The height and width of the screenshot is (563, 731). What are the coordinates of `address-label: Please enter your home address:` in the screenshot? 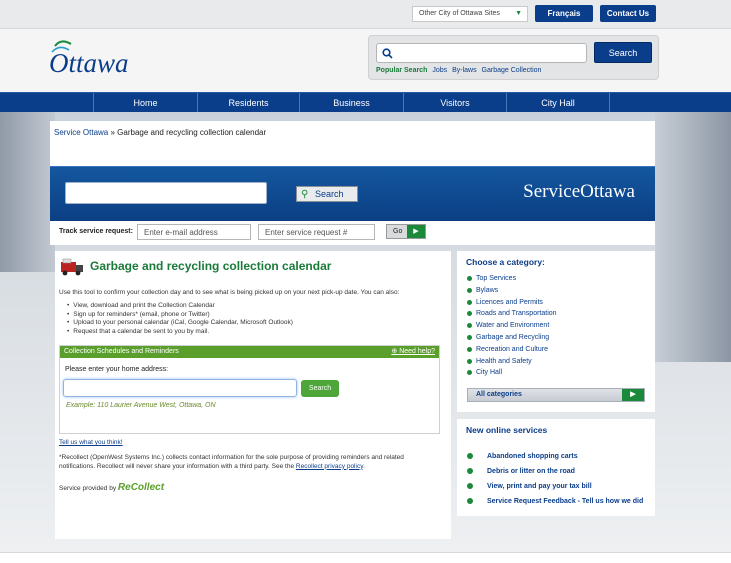 It's located at (117, 369).